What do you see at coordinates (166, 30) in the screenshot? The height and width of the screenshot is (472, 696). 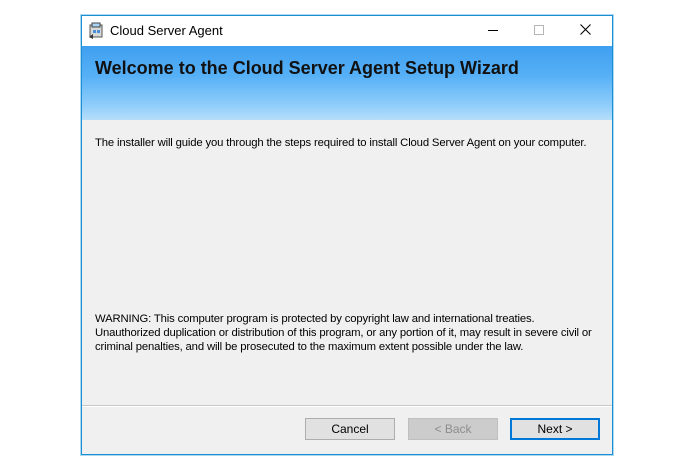 I see `window-title: Cloud Server Agent` at bounding box center [166, 30].